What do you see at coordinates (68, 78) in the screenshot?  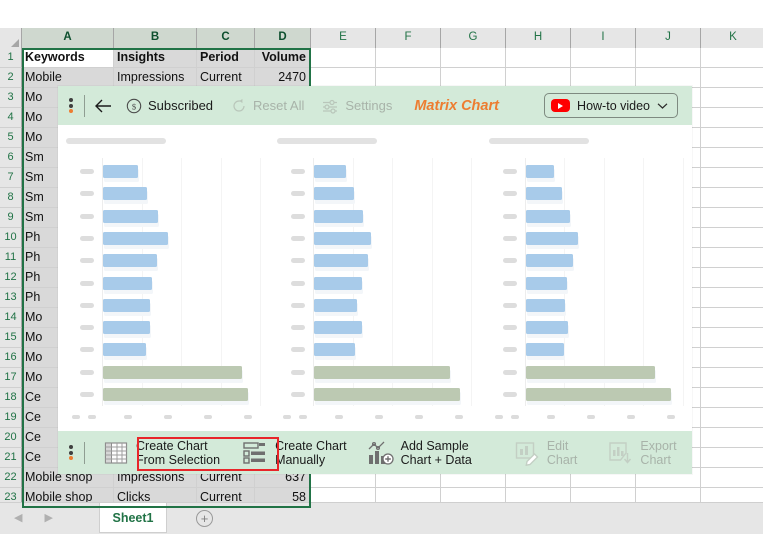 I see `cell-A2: Mobile` at bounding box center [68, 78].